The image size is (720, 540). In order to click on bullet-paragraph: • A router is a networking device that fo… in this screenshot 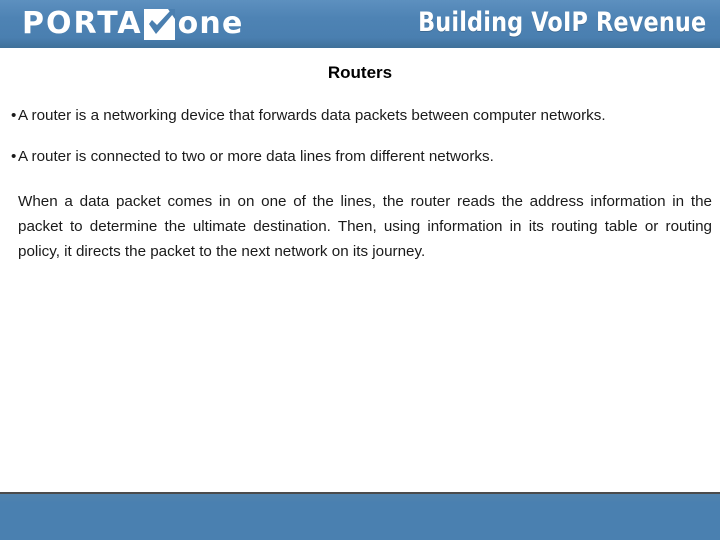, I will do `click(360, 115)`.